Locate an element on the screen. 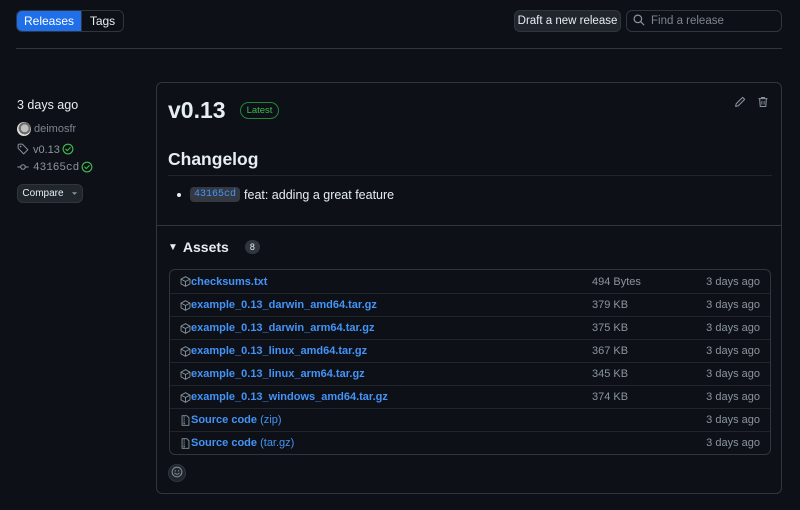 This screenshot has width=800, height=510. draft-new-release-button: Draft a new release is located at coordinates (567, 21).